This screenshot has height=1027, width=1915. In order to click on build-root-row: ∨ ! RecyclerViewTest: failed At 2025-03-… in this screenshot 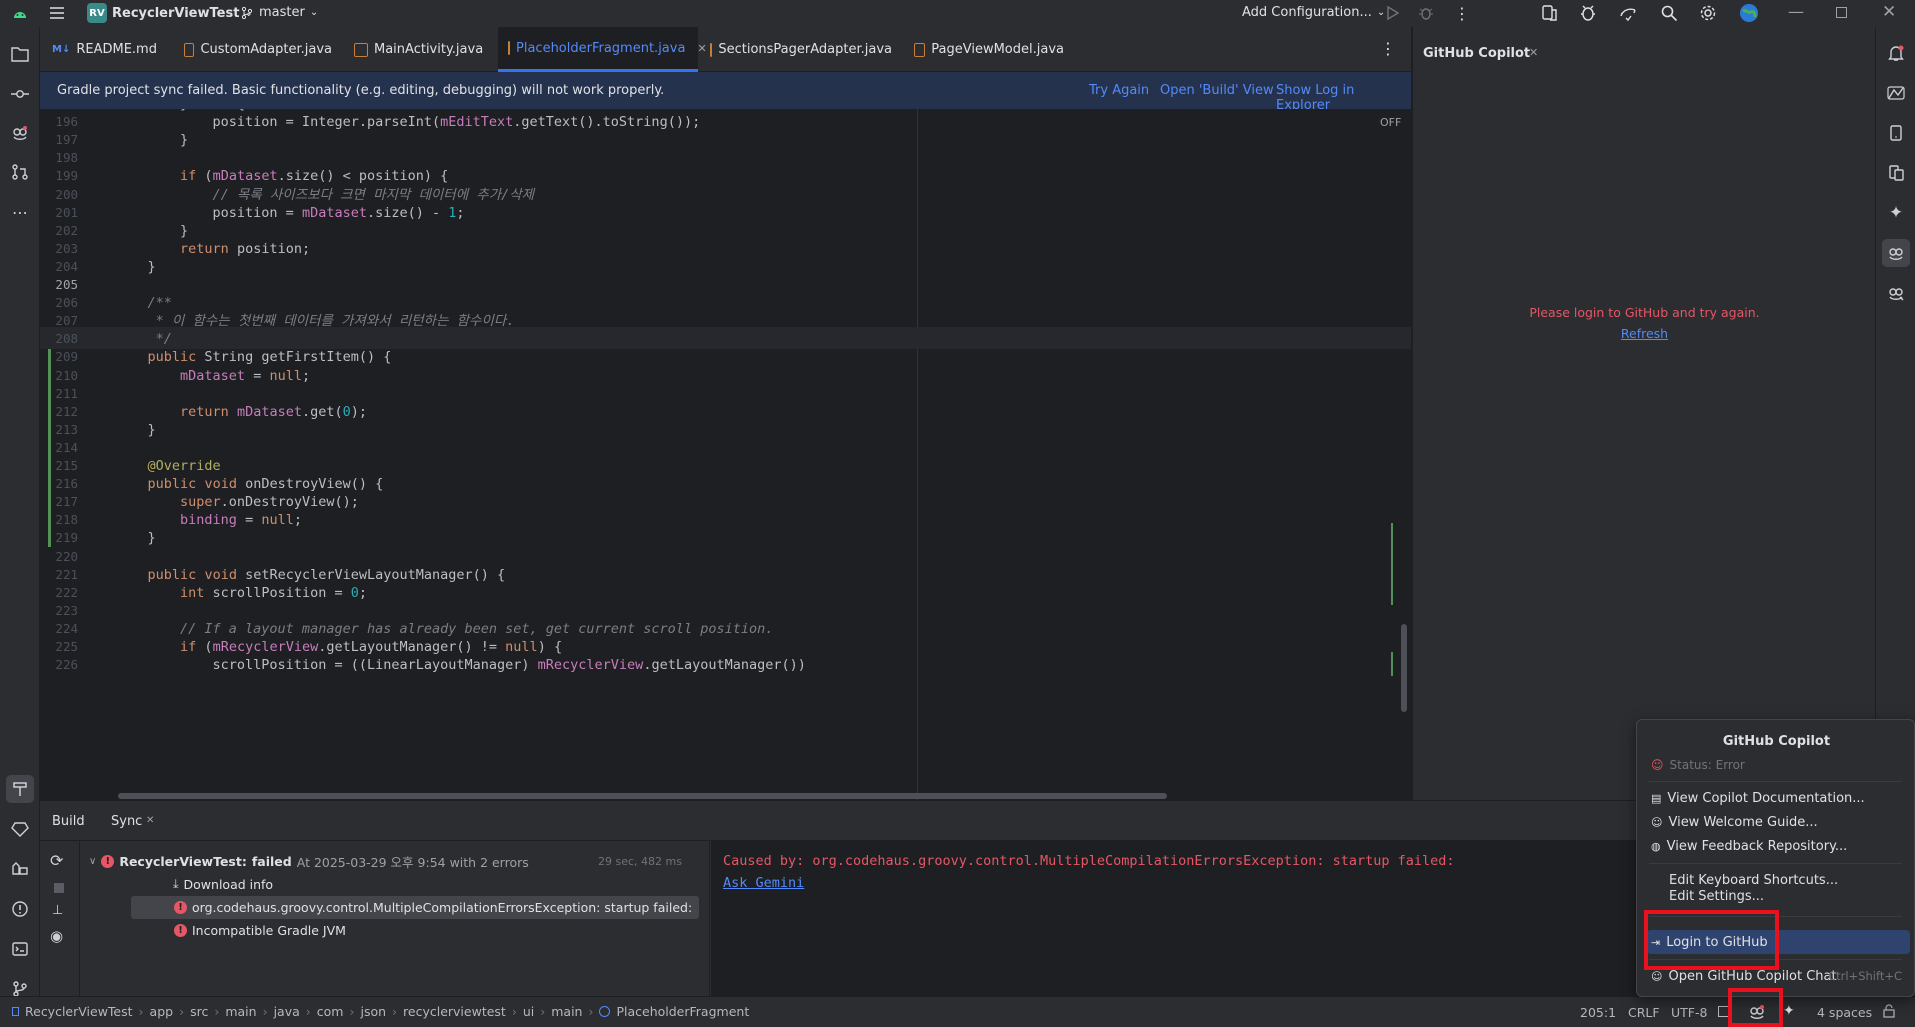, I will do `click(396, 861)`.